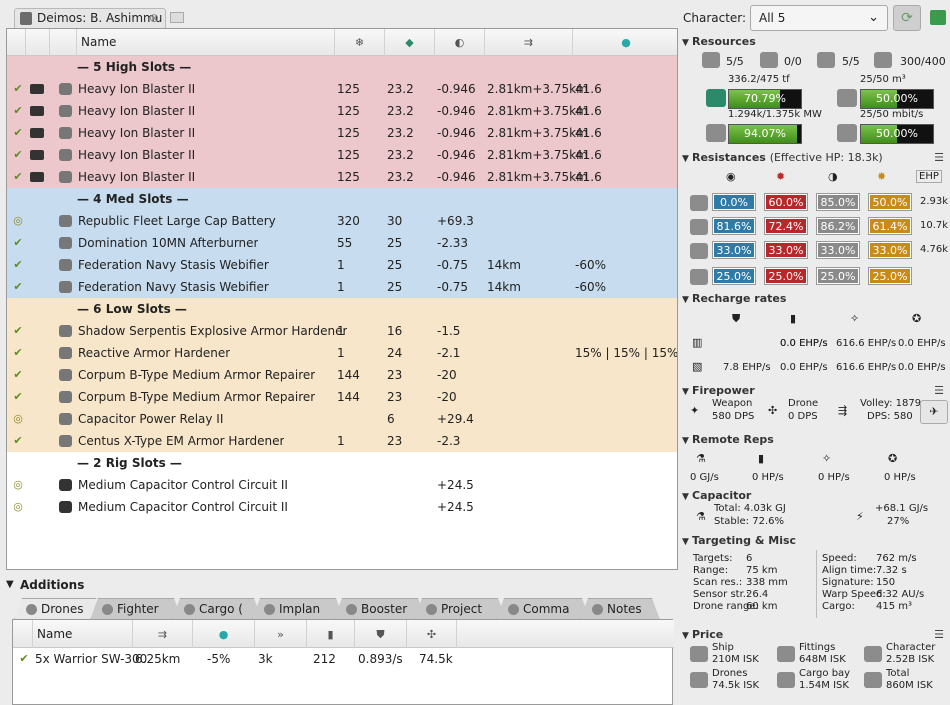 The height and width of the screenshot is (705, 950). I want to click on module-row: ✔ Centus X-Type EM Armor Hardener 1 23 -2.3, so click(342, 441).